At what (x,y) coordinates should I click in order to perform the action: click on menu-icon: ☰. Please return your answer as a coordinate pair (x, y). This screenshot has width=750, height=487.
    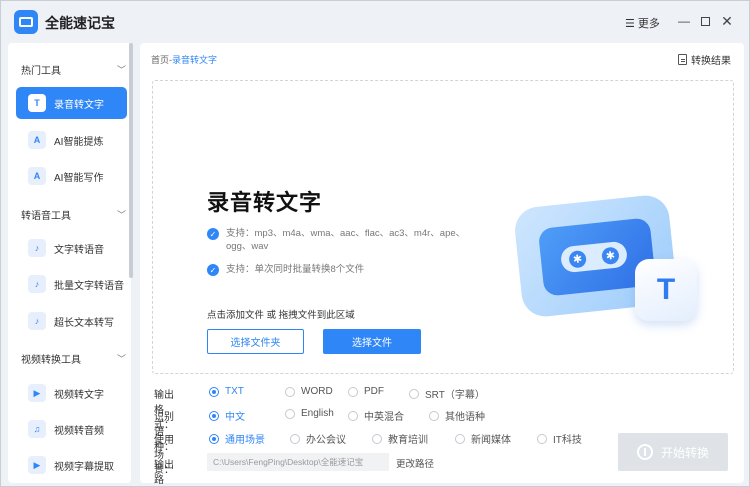
    Looking at the image, I should click on (630, 23).